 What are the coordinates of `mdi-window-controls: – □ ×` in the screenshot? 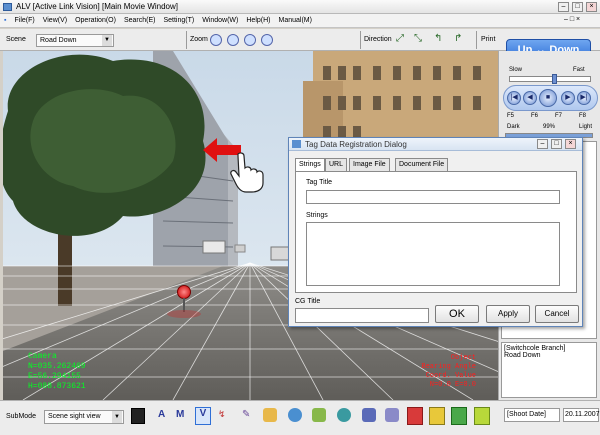 It's located at (572, 19).